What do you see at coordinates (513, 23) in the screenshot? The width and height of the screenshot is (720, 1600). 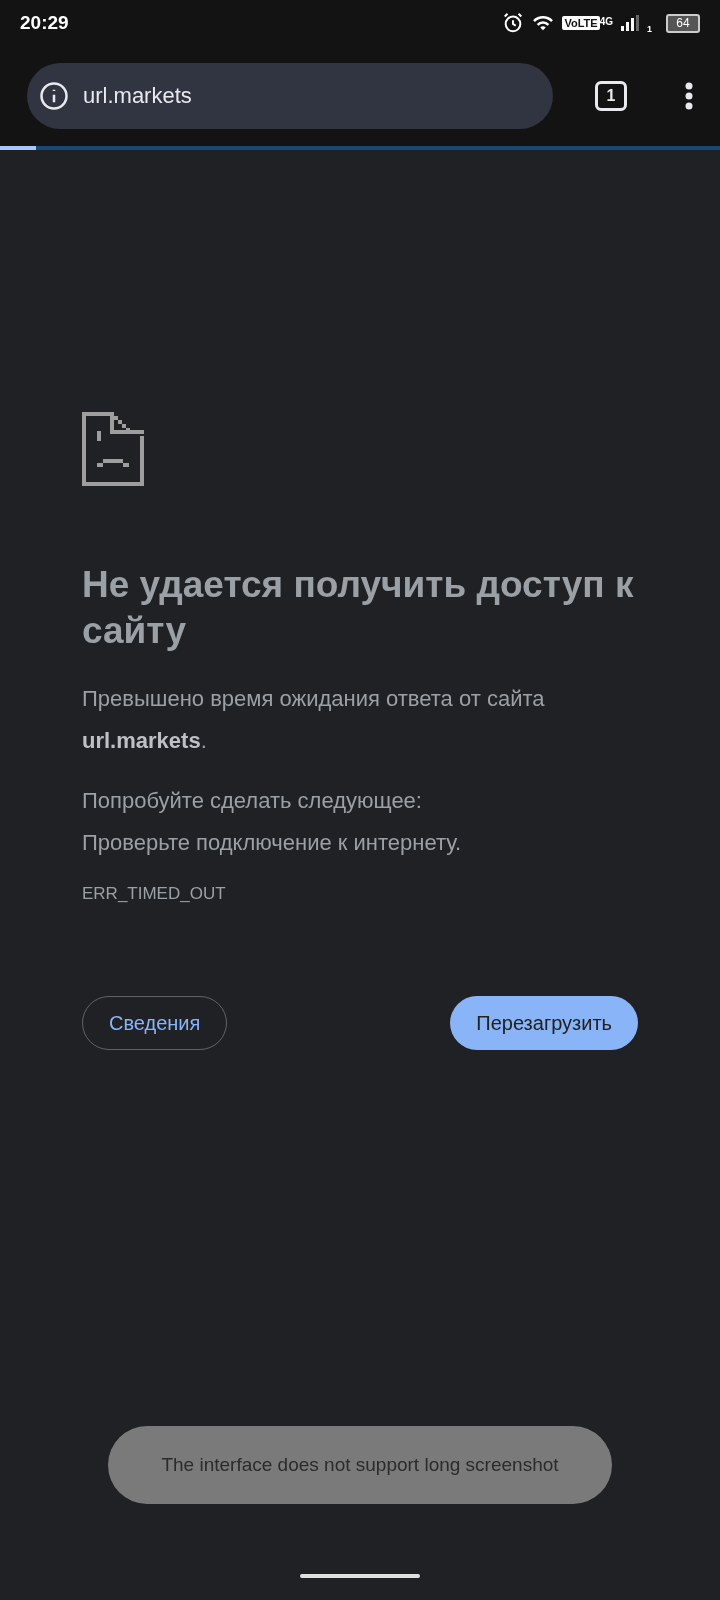 I see `alarm-icon` at bounding box center [513, 23].